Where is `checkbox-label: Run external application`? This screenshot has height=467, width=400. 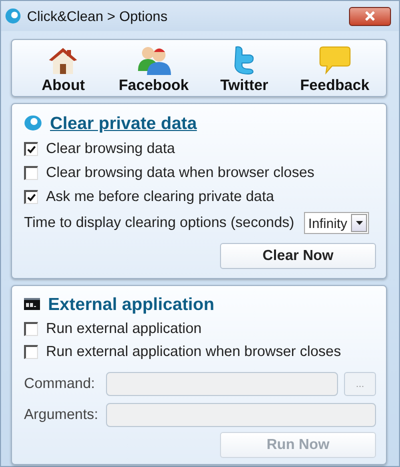 checkbox-label: Run external application is located at coordinates (124, 329).